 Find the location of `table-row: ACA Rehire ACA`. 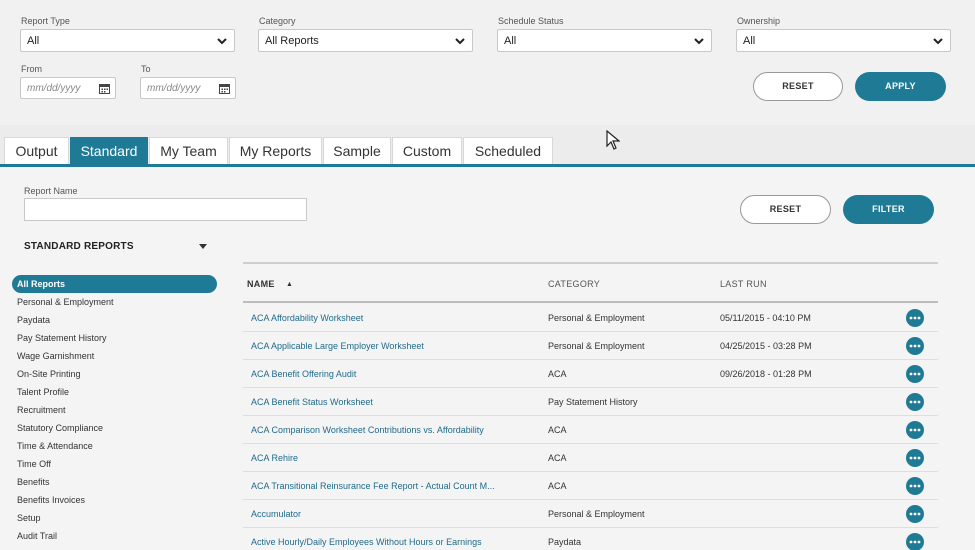

table-row: ACA Rehire ACA is located at coordinates (590, 458).